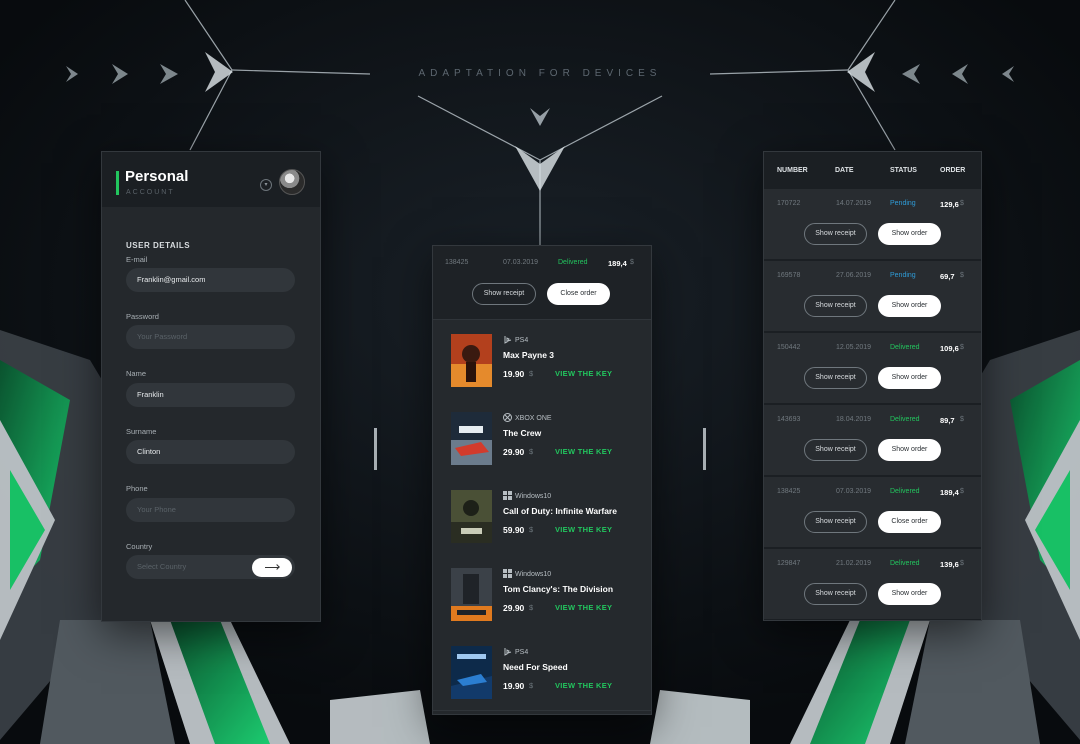 This screenshot has width=1080, height=744. What do you see at coordinates (210, 337) in the screenshot?
I see `password-field: Your Password` at bounding box center [210, 337].